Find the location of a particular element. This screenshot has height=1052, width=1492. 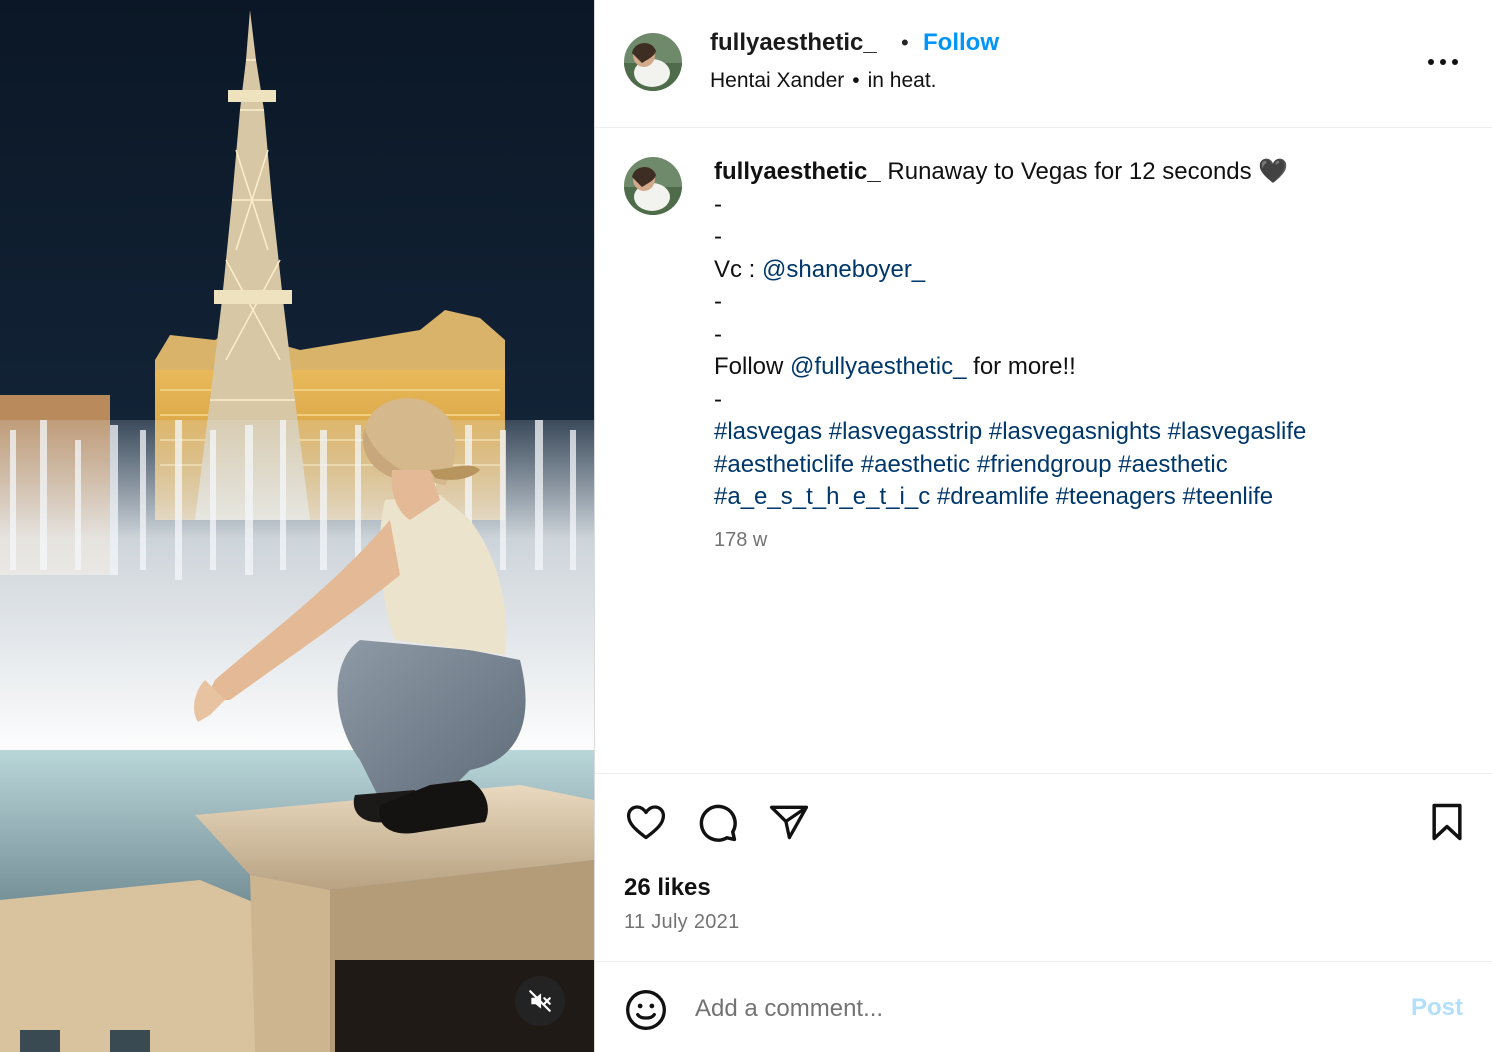

hashtag-link: #friendgroup is located at coordinates (1044, 464).